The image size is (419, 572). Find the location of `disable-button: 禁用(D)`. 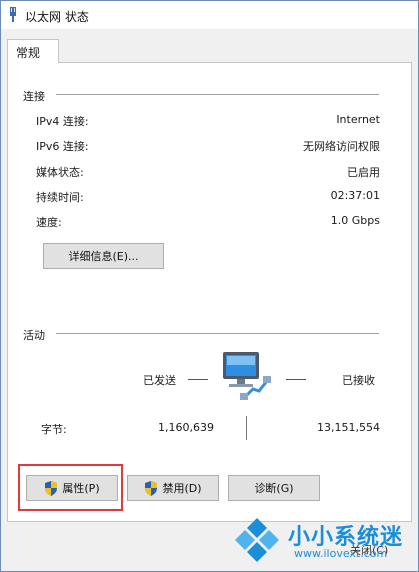

disable-button: 禁用(D) is located at coordinates (173, 488).